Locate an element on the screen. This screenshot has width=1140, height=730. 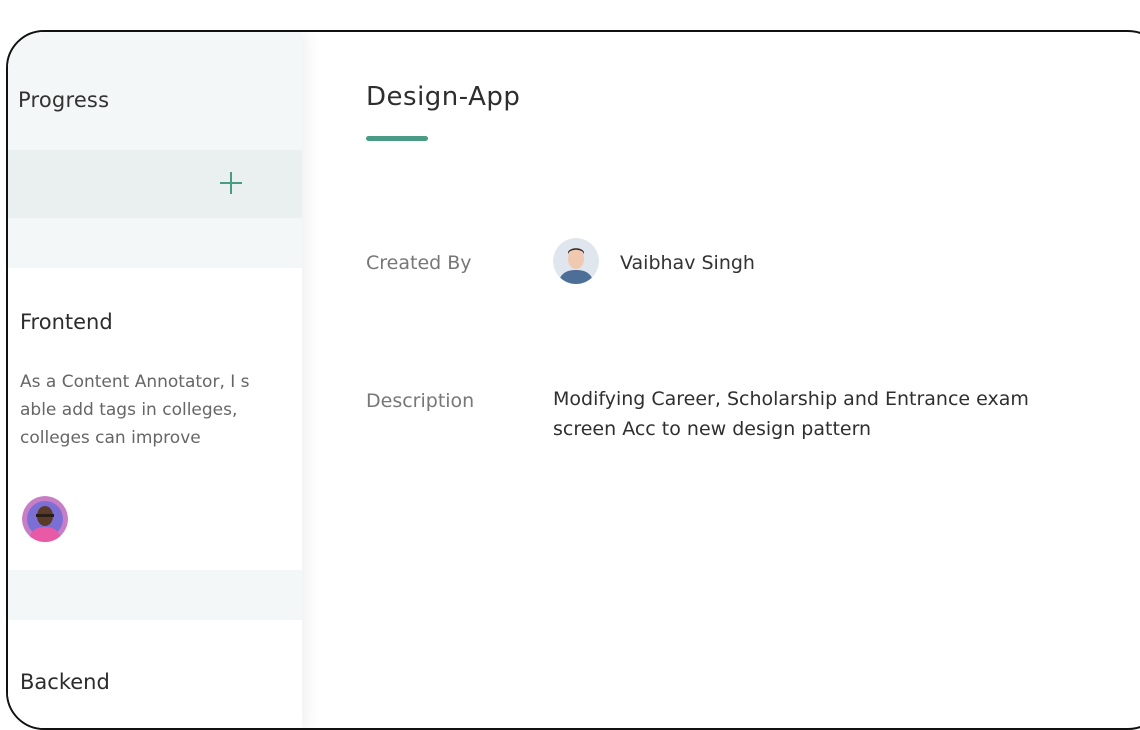
task-detail-title: Design-App is located at coordinates (443, 97).